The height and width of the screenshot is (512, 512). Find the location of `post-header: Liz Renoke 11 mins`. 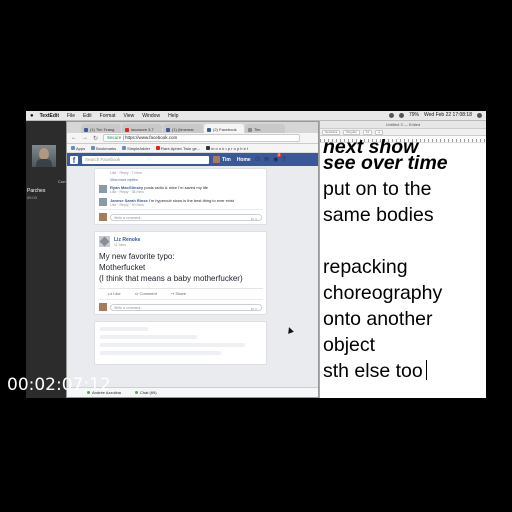

post-header: Liz Renoke 11 mins is located at coordinates (180, 241).